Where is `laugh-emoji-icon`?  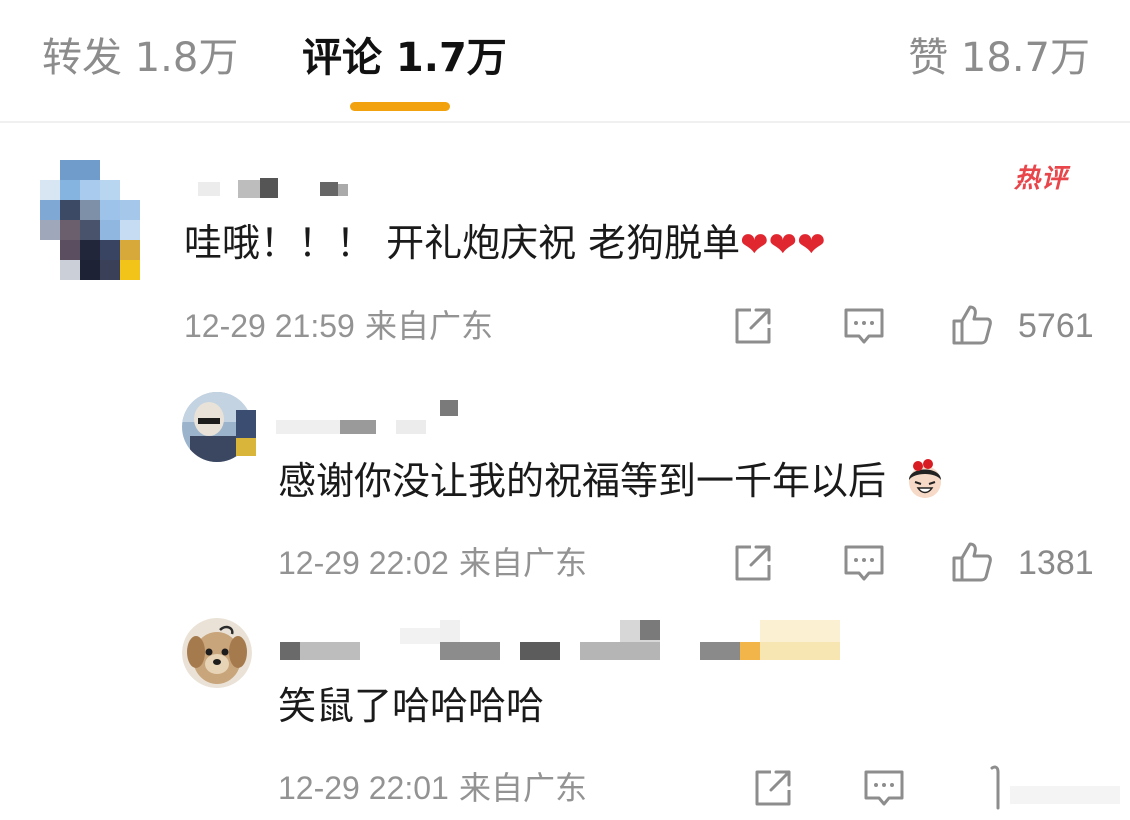 laugh-emoji-icon is located at coordinates (925, 478).